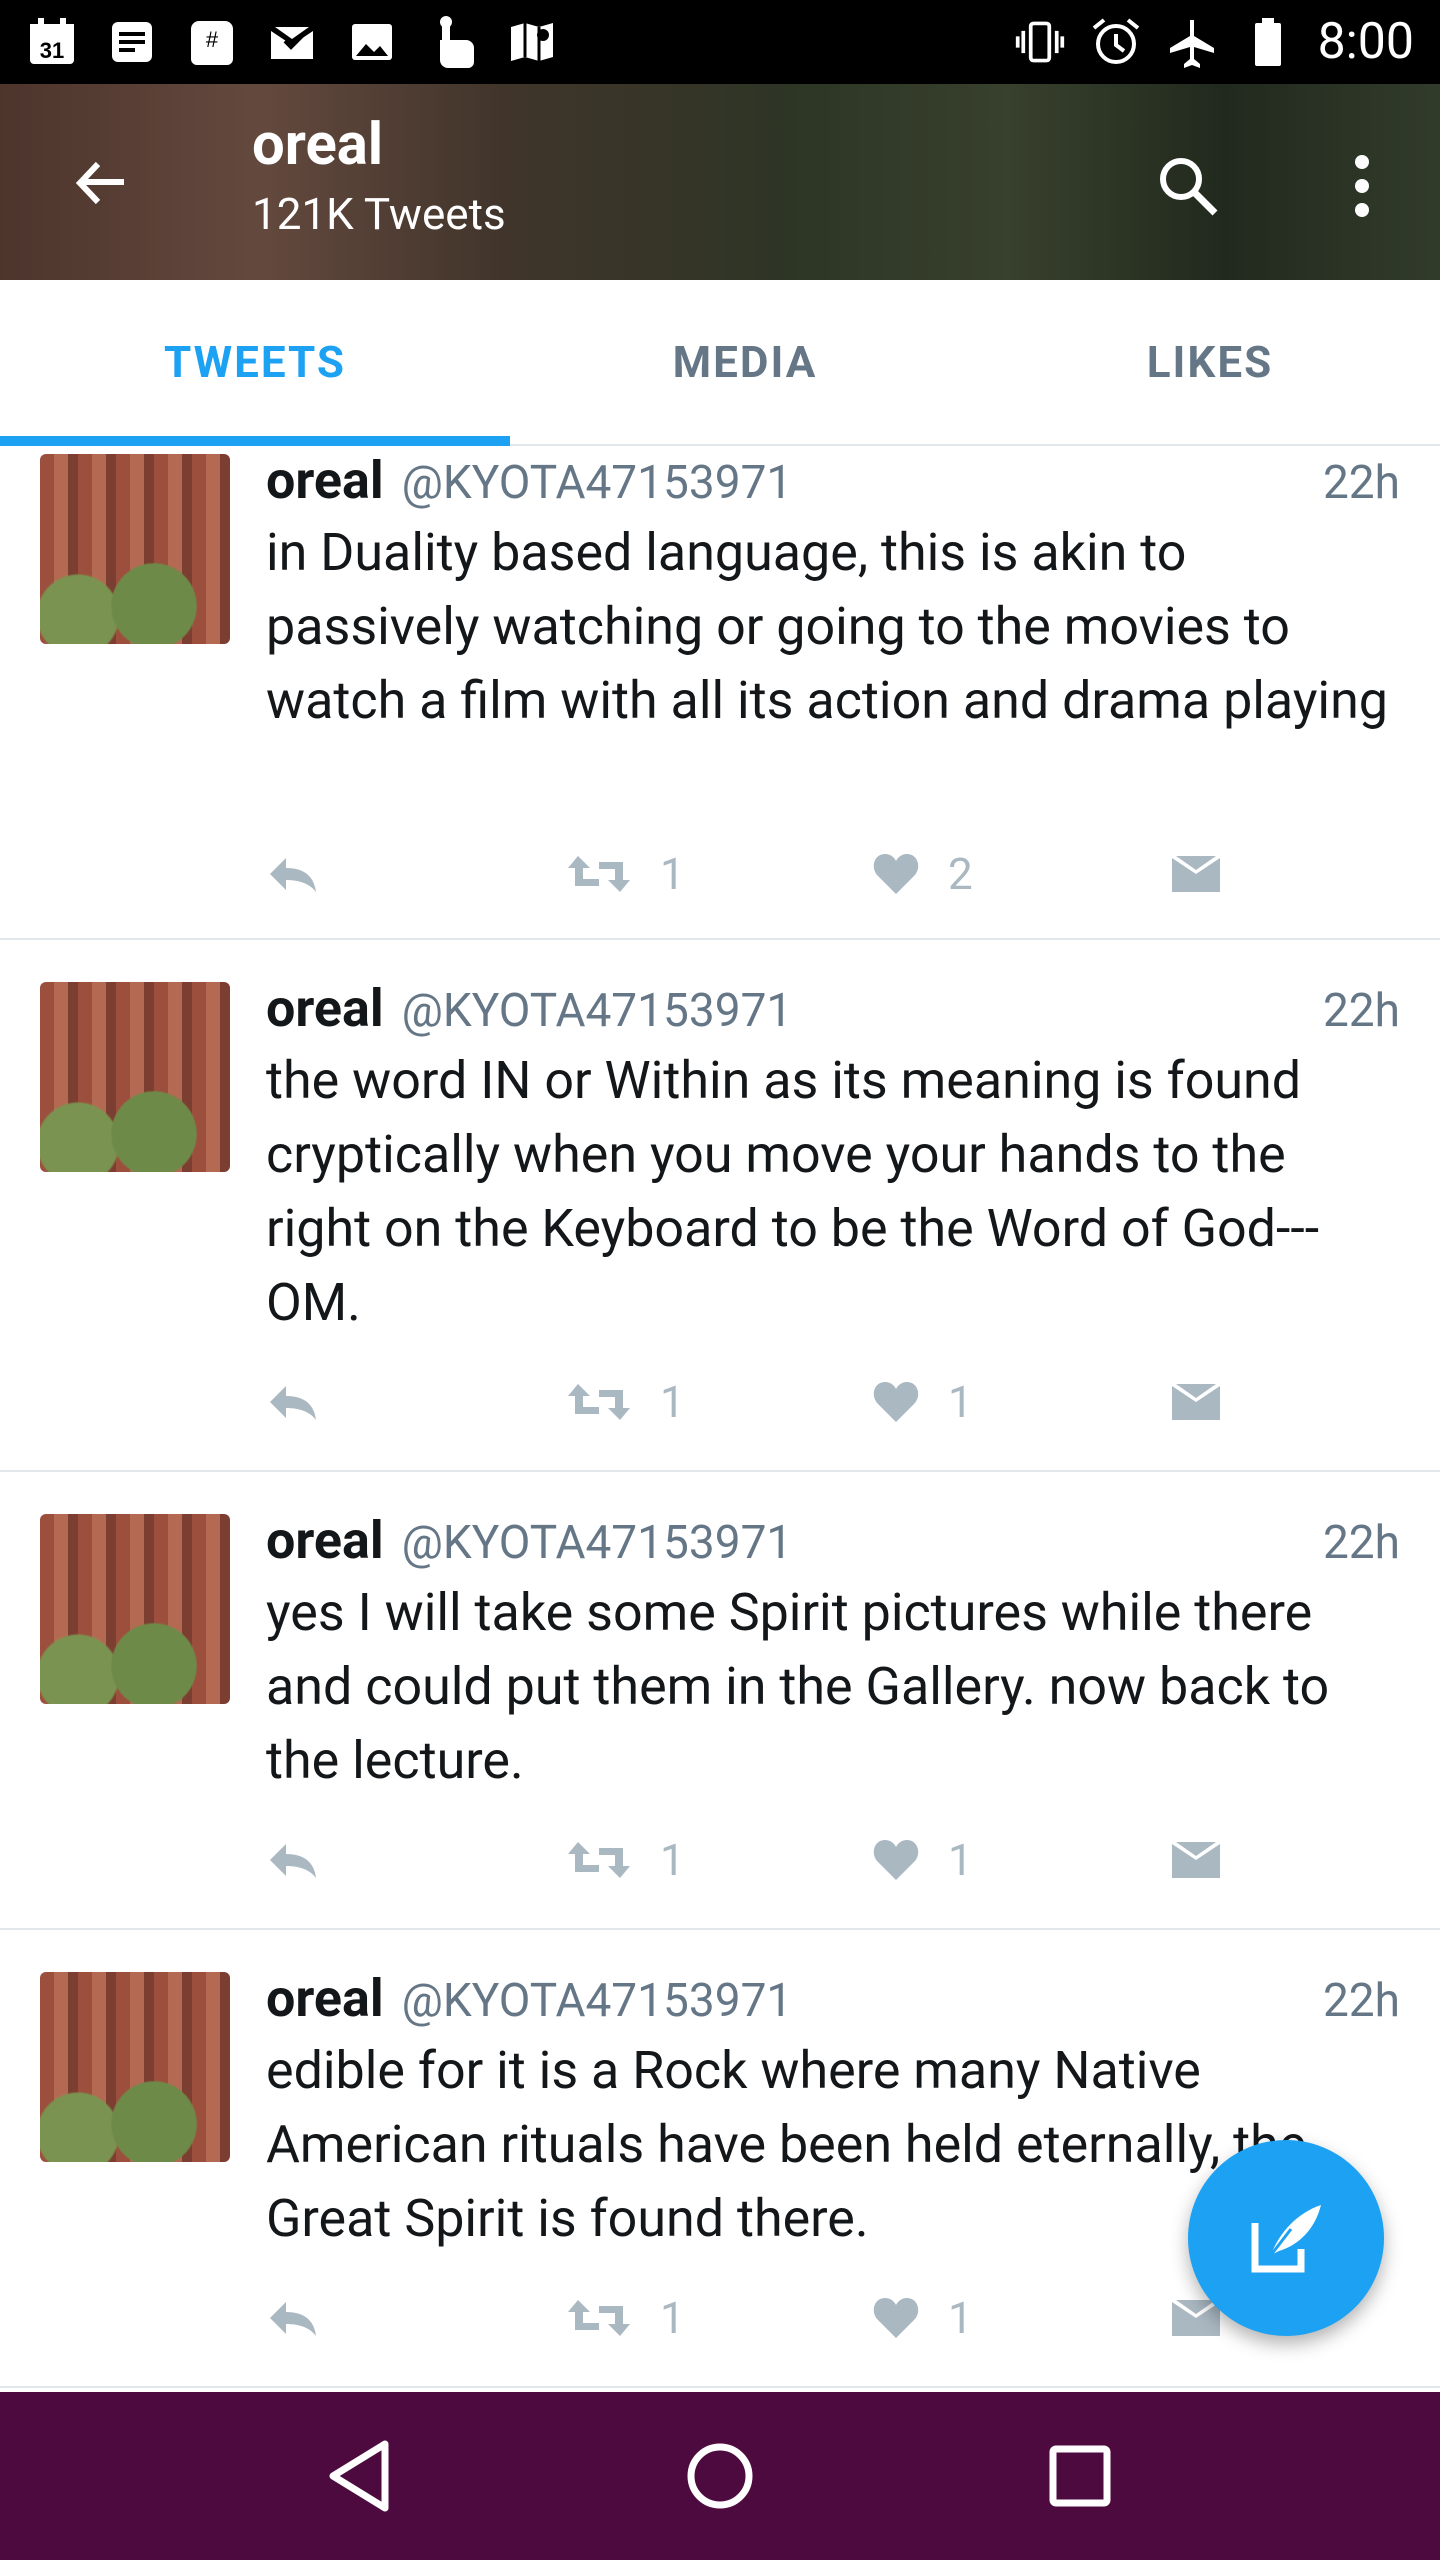  What do you see at coordinates (532, 42) in the screenshot?
I see `maps-icon` at bounding box center [532, 42].